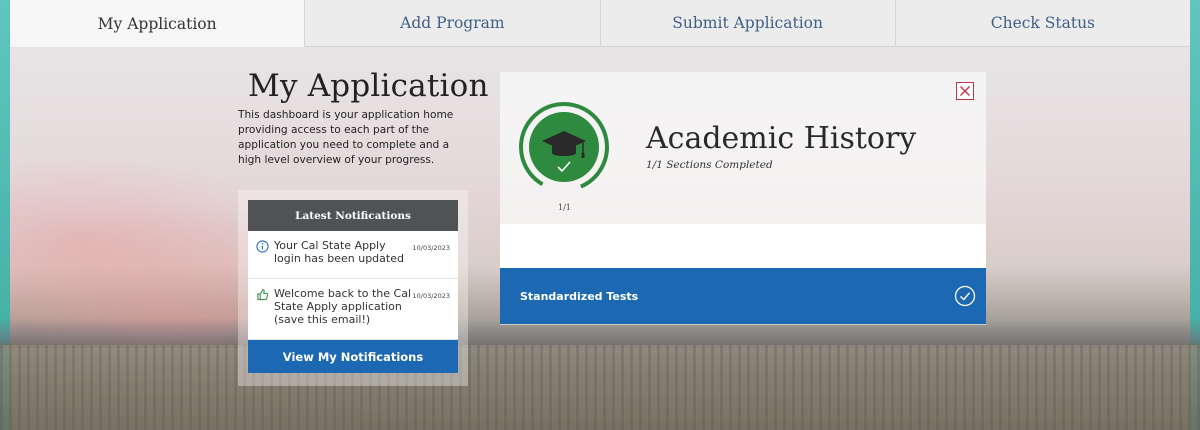 The width and height of the screenshot is (1200, 430). Describe the element at coordinates (781, 138) in the screenshot. I see `card-title: Academic History` at that location.